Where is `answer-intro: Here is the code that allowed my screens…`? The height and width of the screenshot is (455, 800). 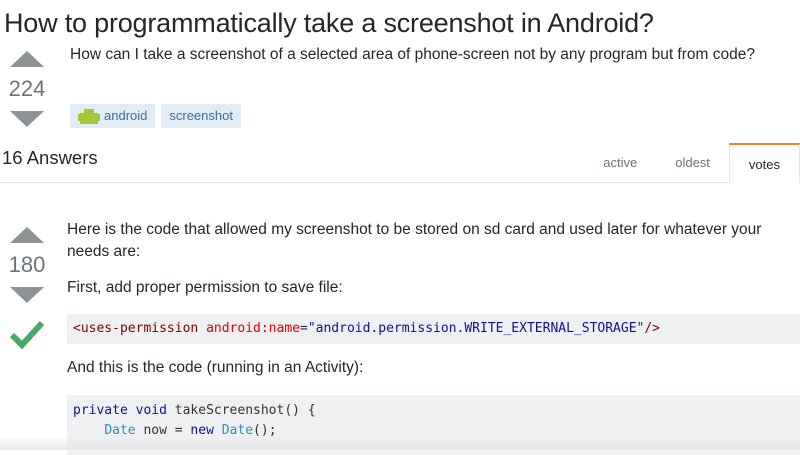 answer-intro: Here is the code that allowed my screens… is located at coordinates (414, 240).